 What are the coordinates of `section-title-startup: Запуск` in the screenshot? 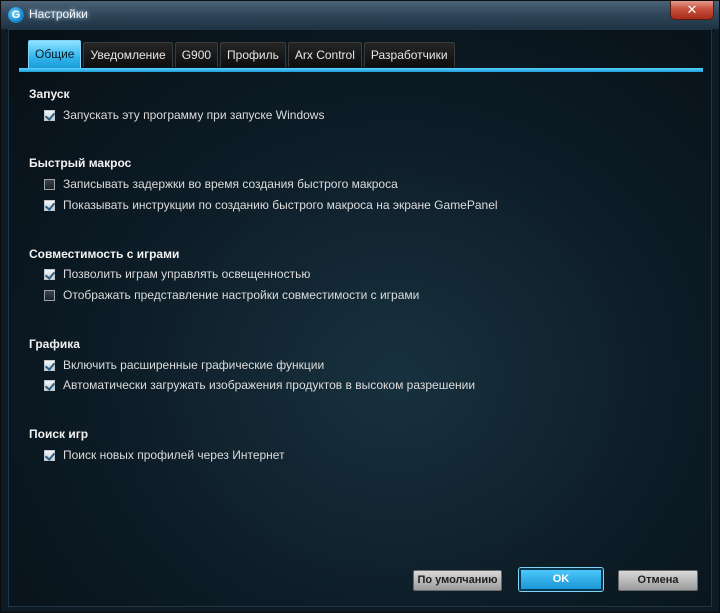 It's located at (49, 94).